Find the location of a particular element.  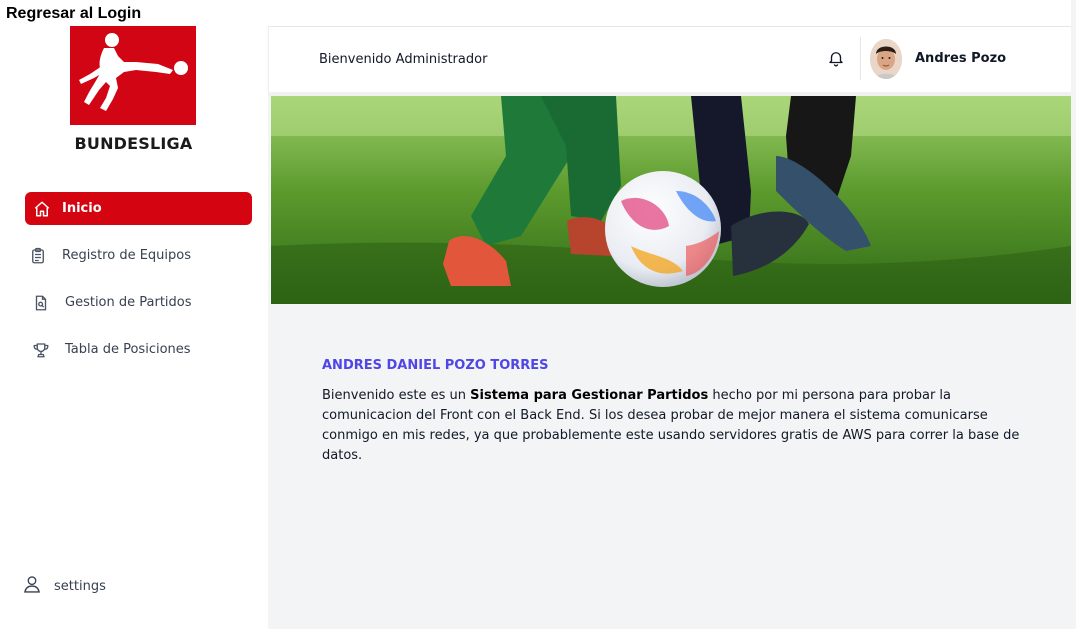

sidebar-item-tabla-posiciones: Tabla de Posiciones is located at coordinates (138, 349).